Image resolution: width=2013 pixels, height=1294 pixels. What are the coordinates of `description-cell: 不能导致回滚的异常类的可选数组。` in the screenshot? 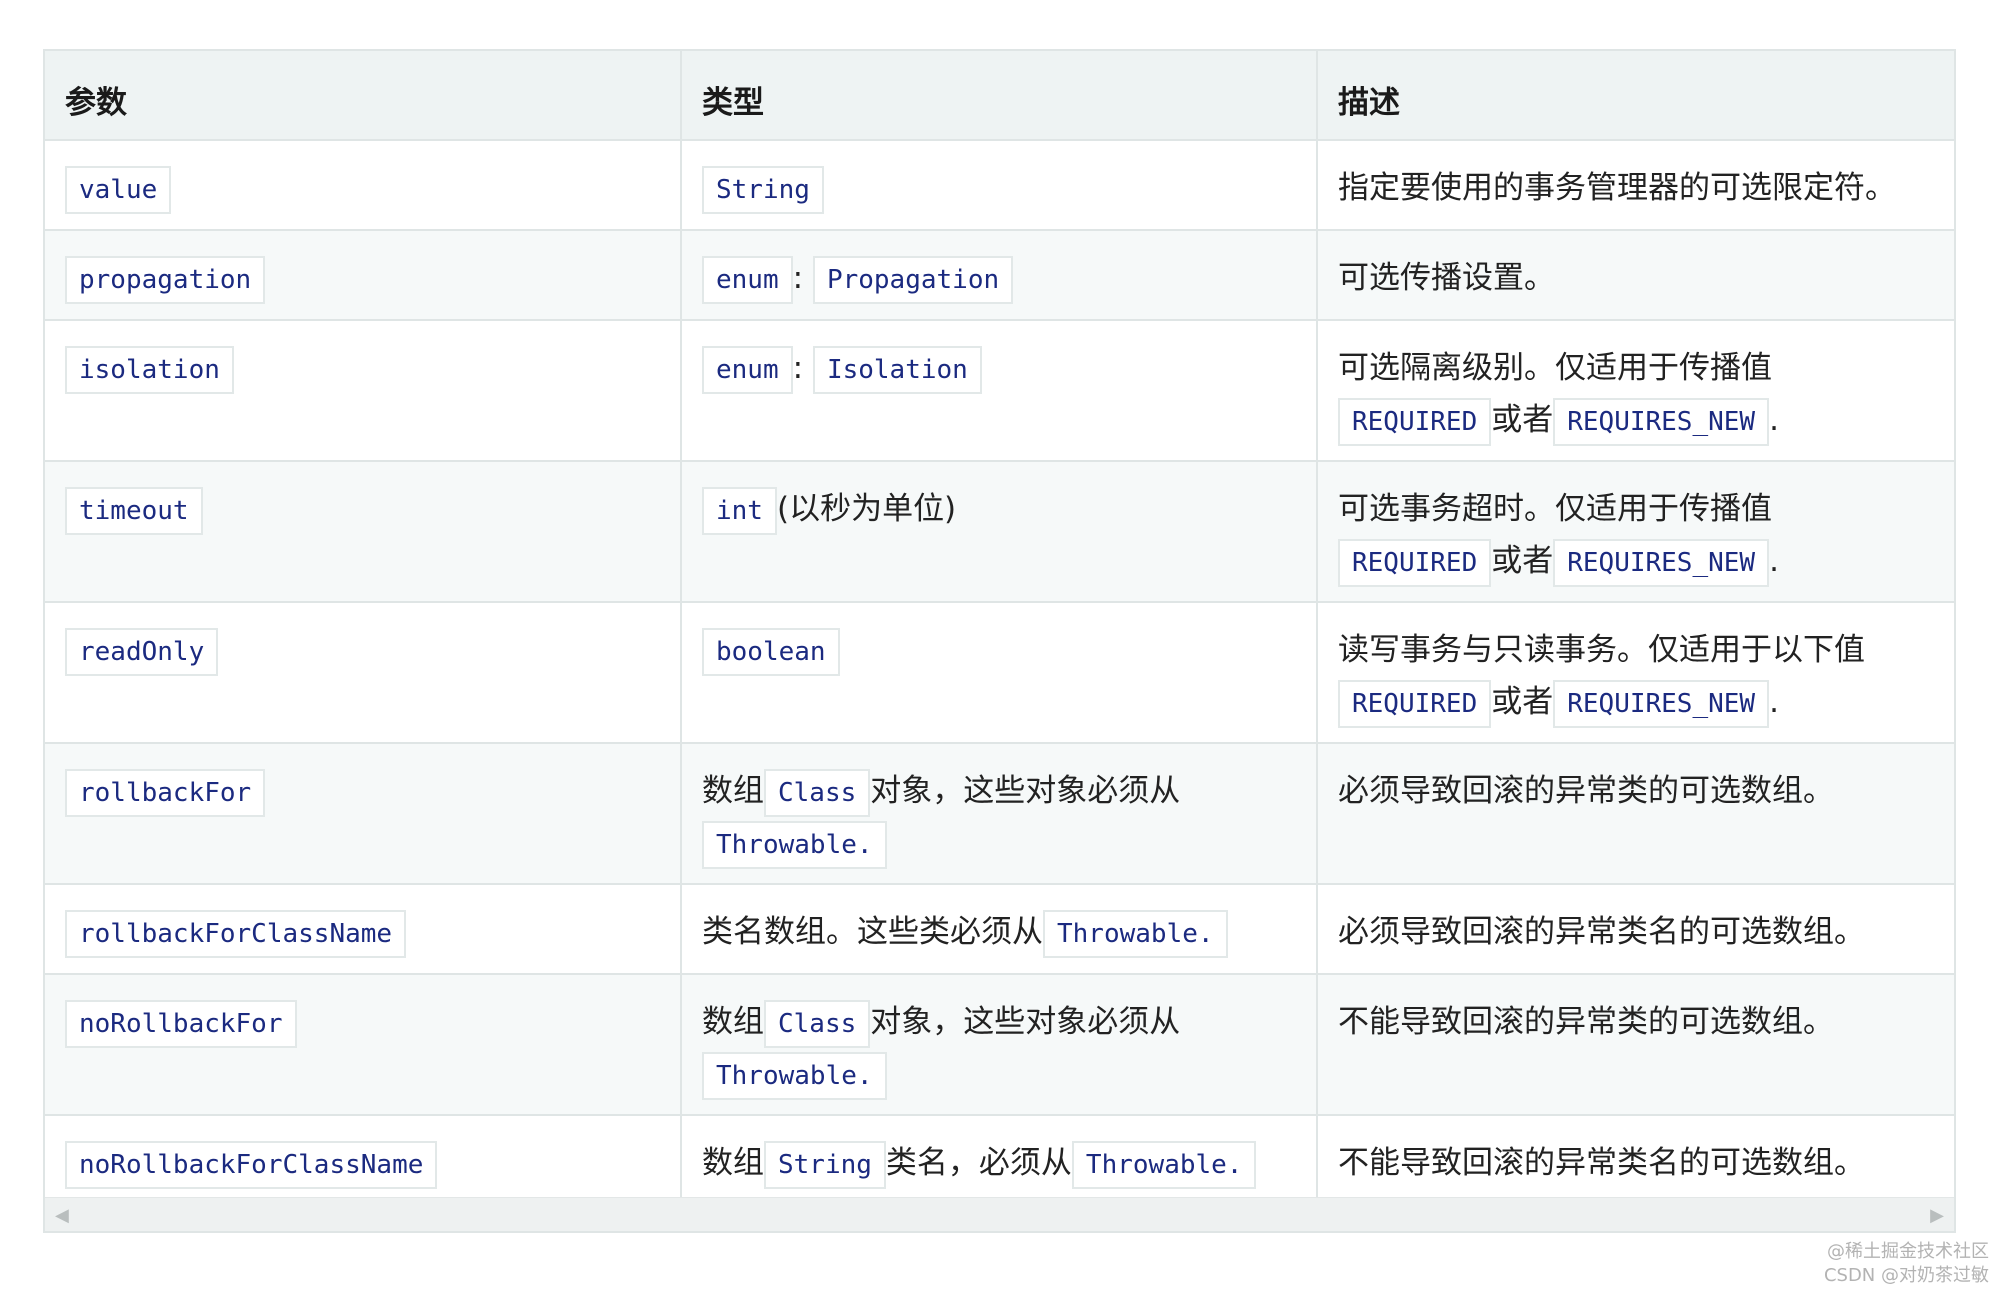 It's located at (1635, 1045).